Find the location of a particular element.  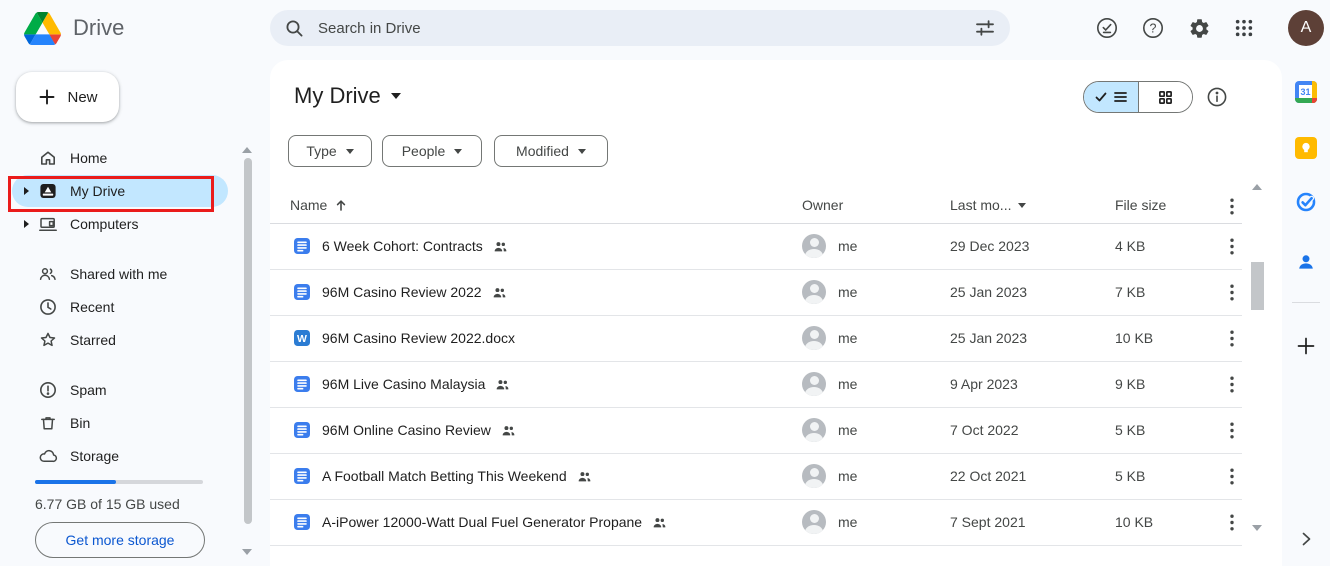

search-icon is located at coordinates (294, 28).